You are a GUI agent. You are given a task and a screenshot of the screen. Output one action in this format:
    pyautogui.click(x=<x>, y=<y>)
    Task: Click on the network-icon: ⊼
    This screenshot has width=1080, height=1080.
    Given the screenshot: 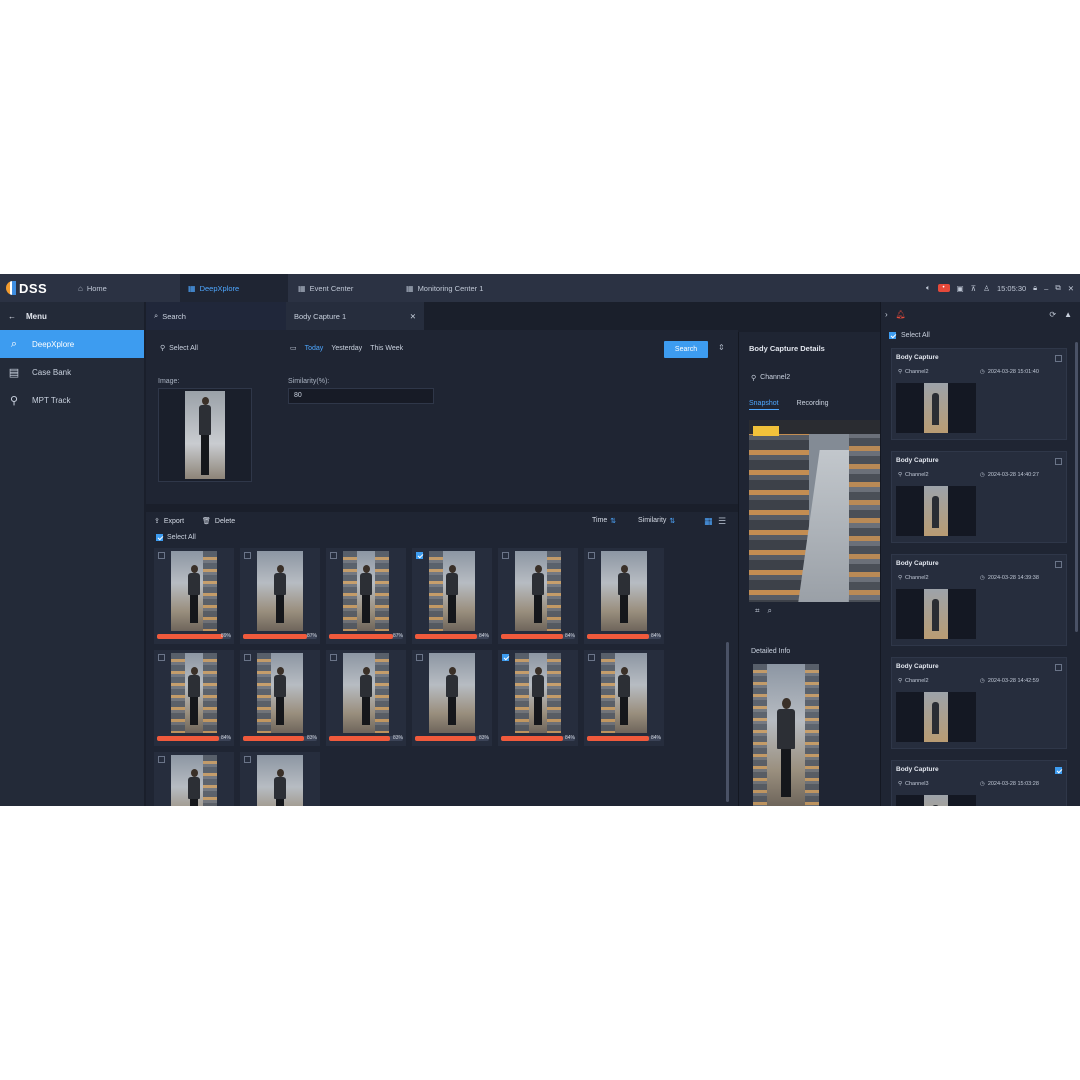 What is the action you would take?
    pyautogui.click(x=974, y=288)
    